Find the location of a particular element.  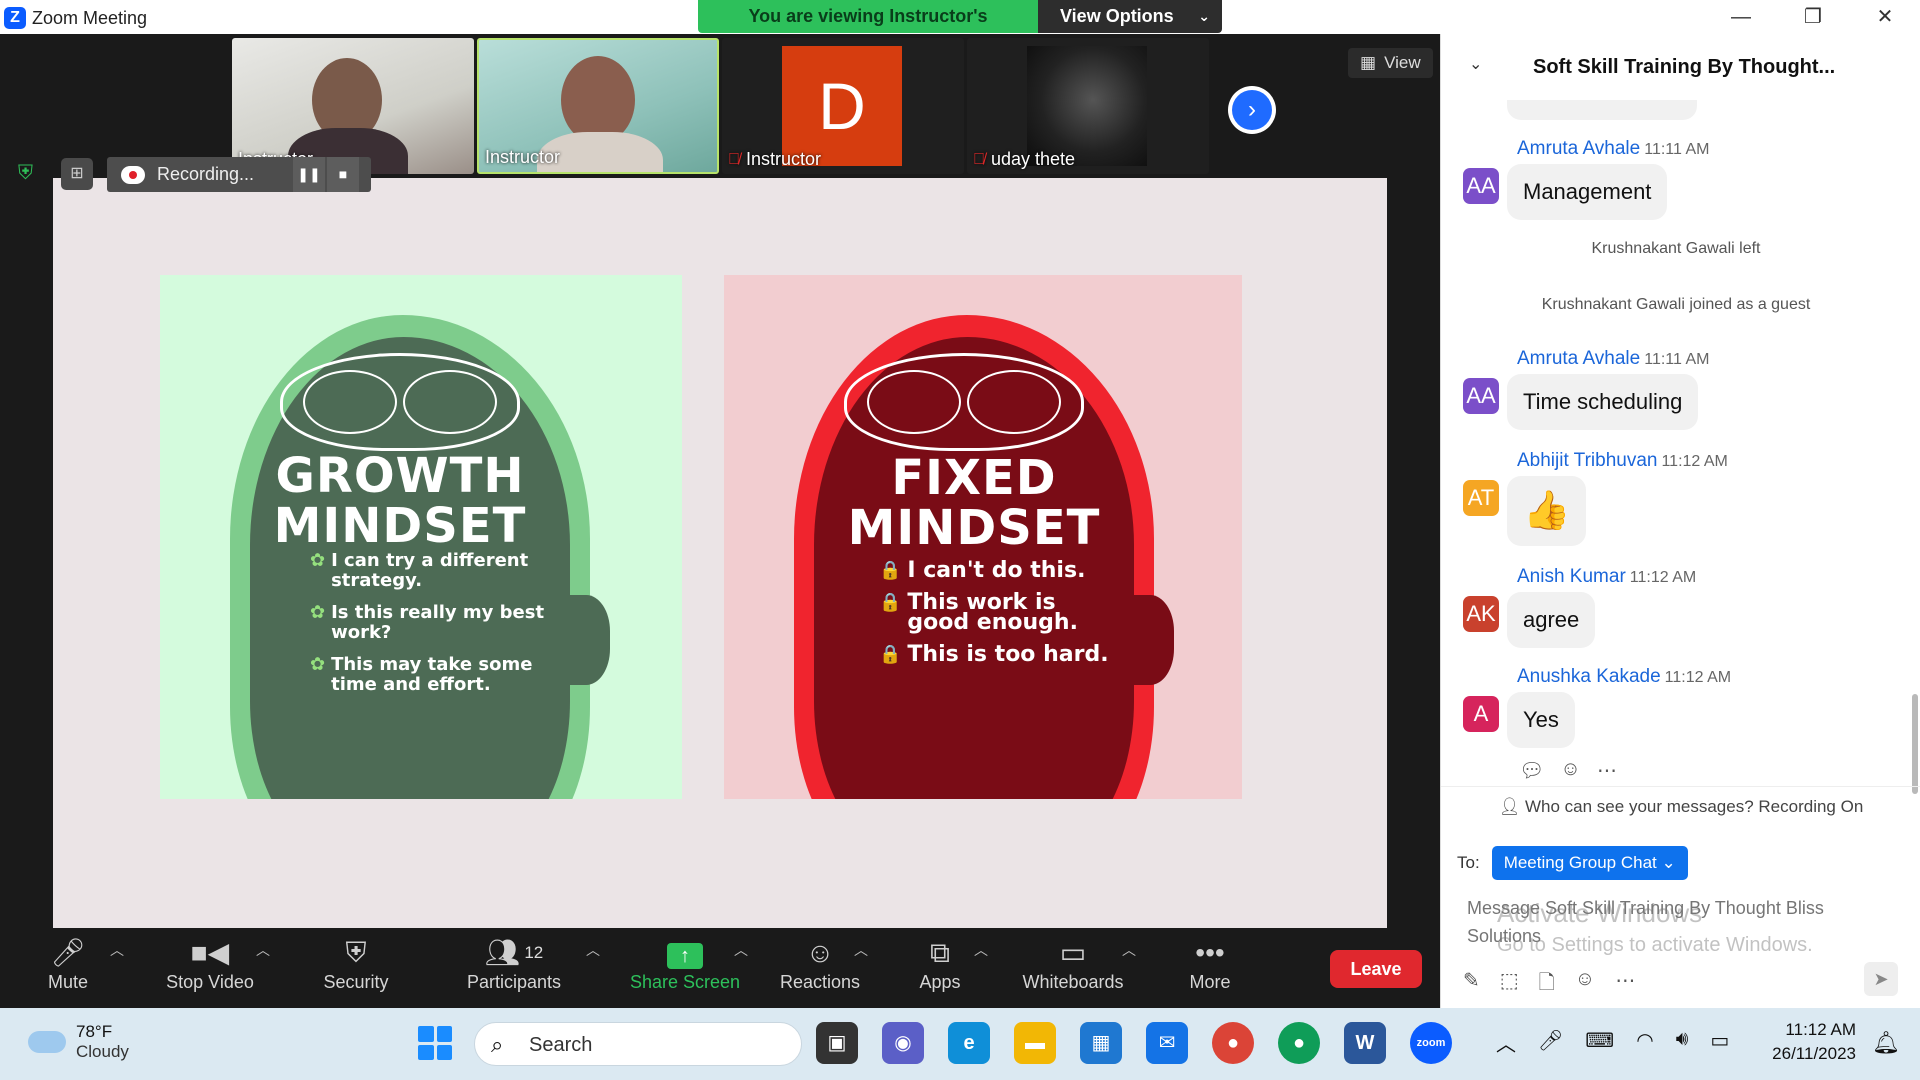

recording-bar: Recording... ❚❚ ■ is located at coordinates (239, 174).